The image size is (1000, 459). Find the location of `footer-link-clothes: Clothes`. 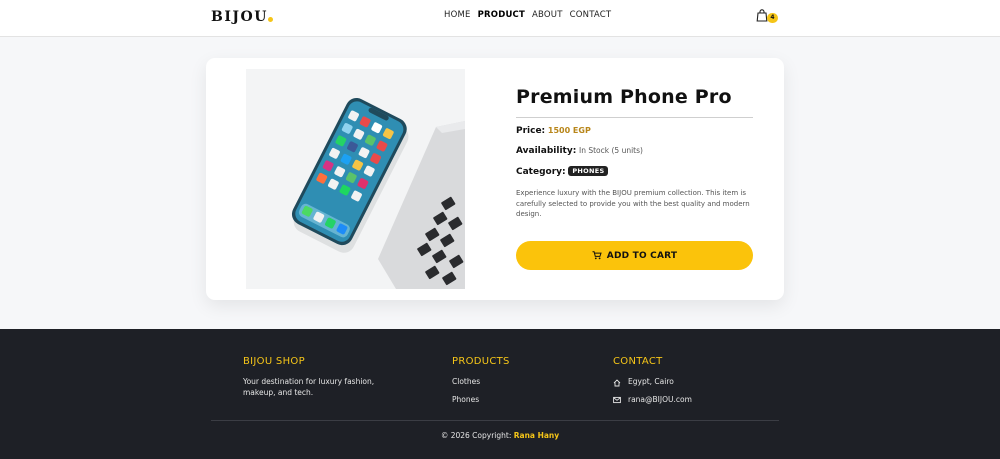

footer-link-clothes: Clothes is located at coordinates (466, 382).